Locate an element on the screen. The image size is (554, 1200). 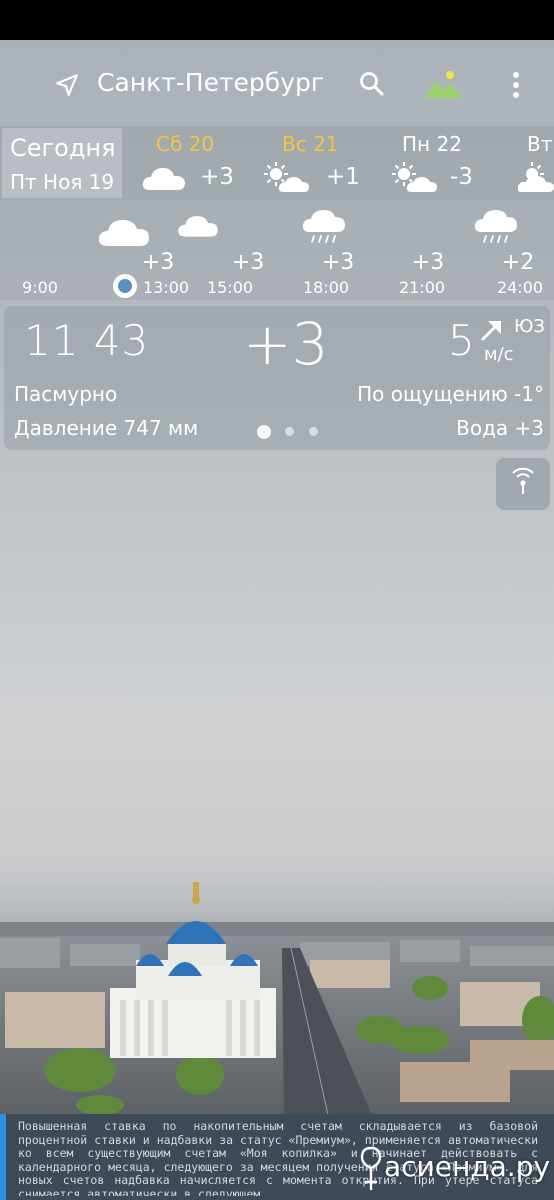
location-arrow-icon is located at coordinates (67, 85).